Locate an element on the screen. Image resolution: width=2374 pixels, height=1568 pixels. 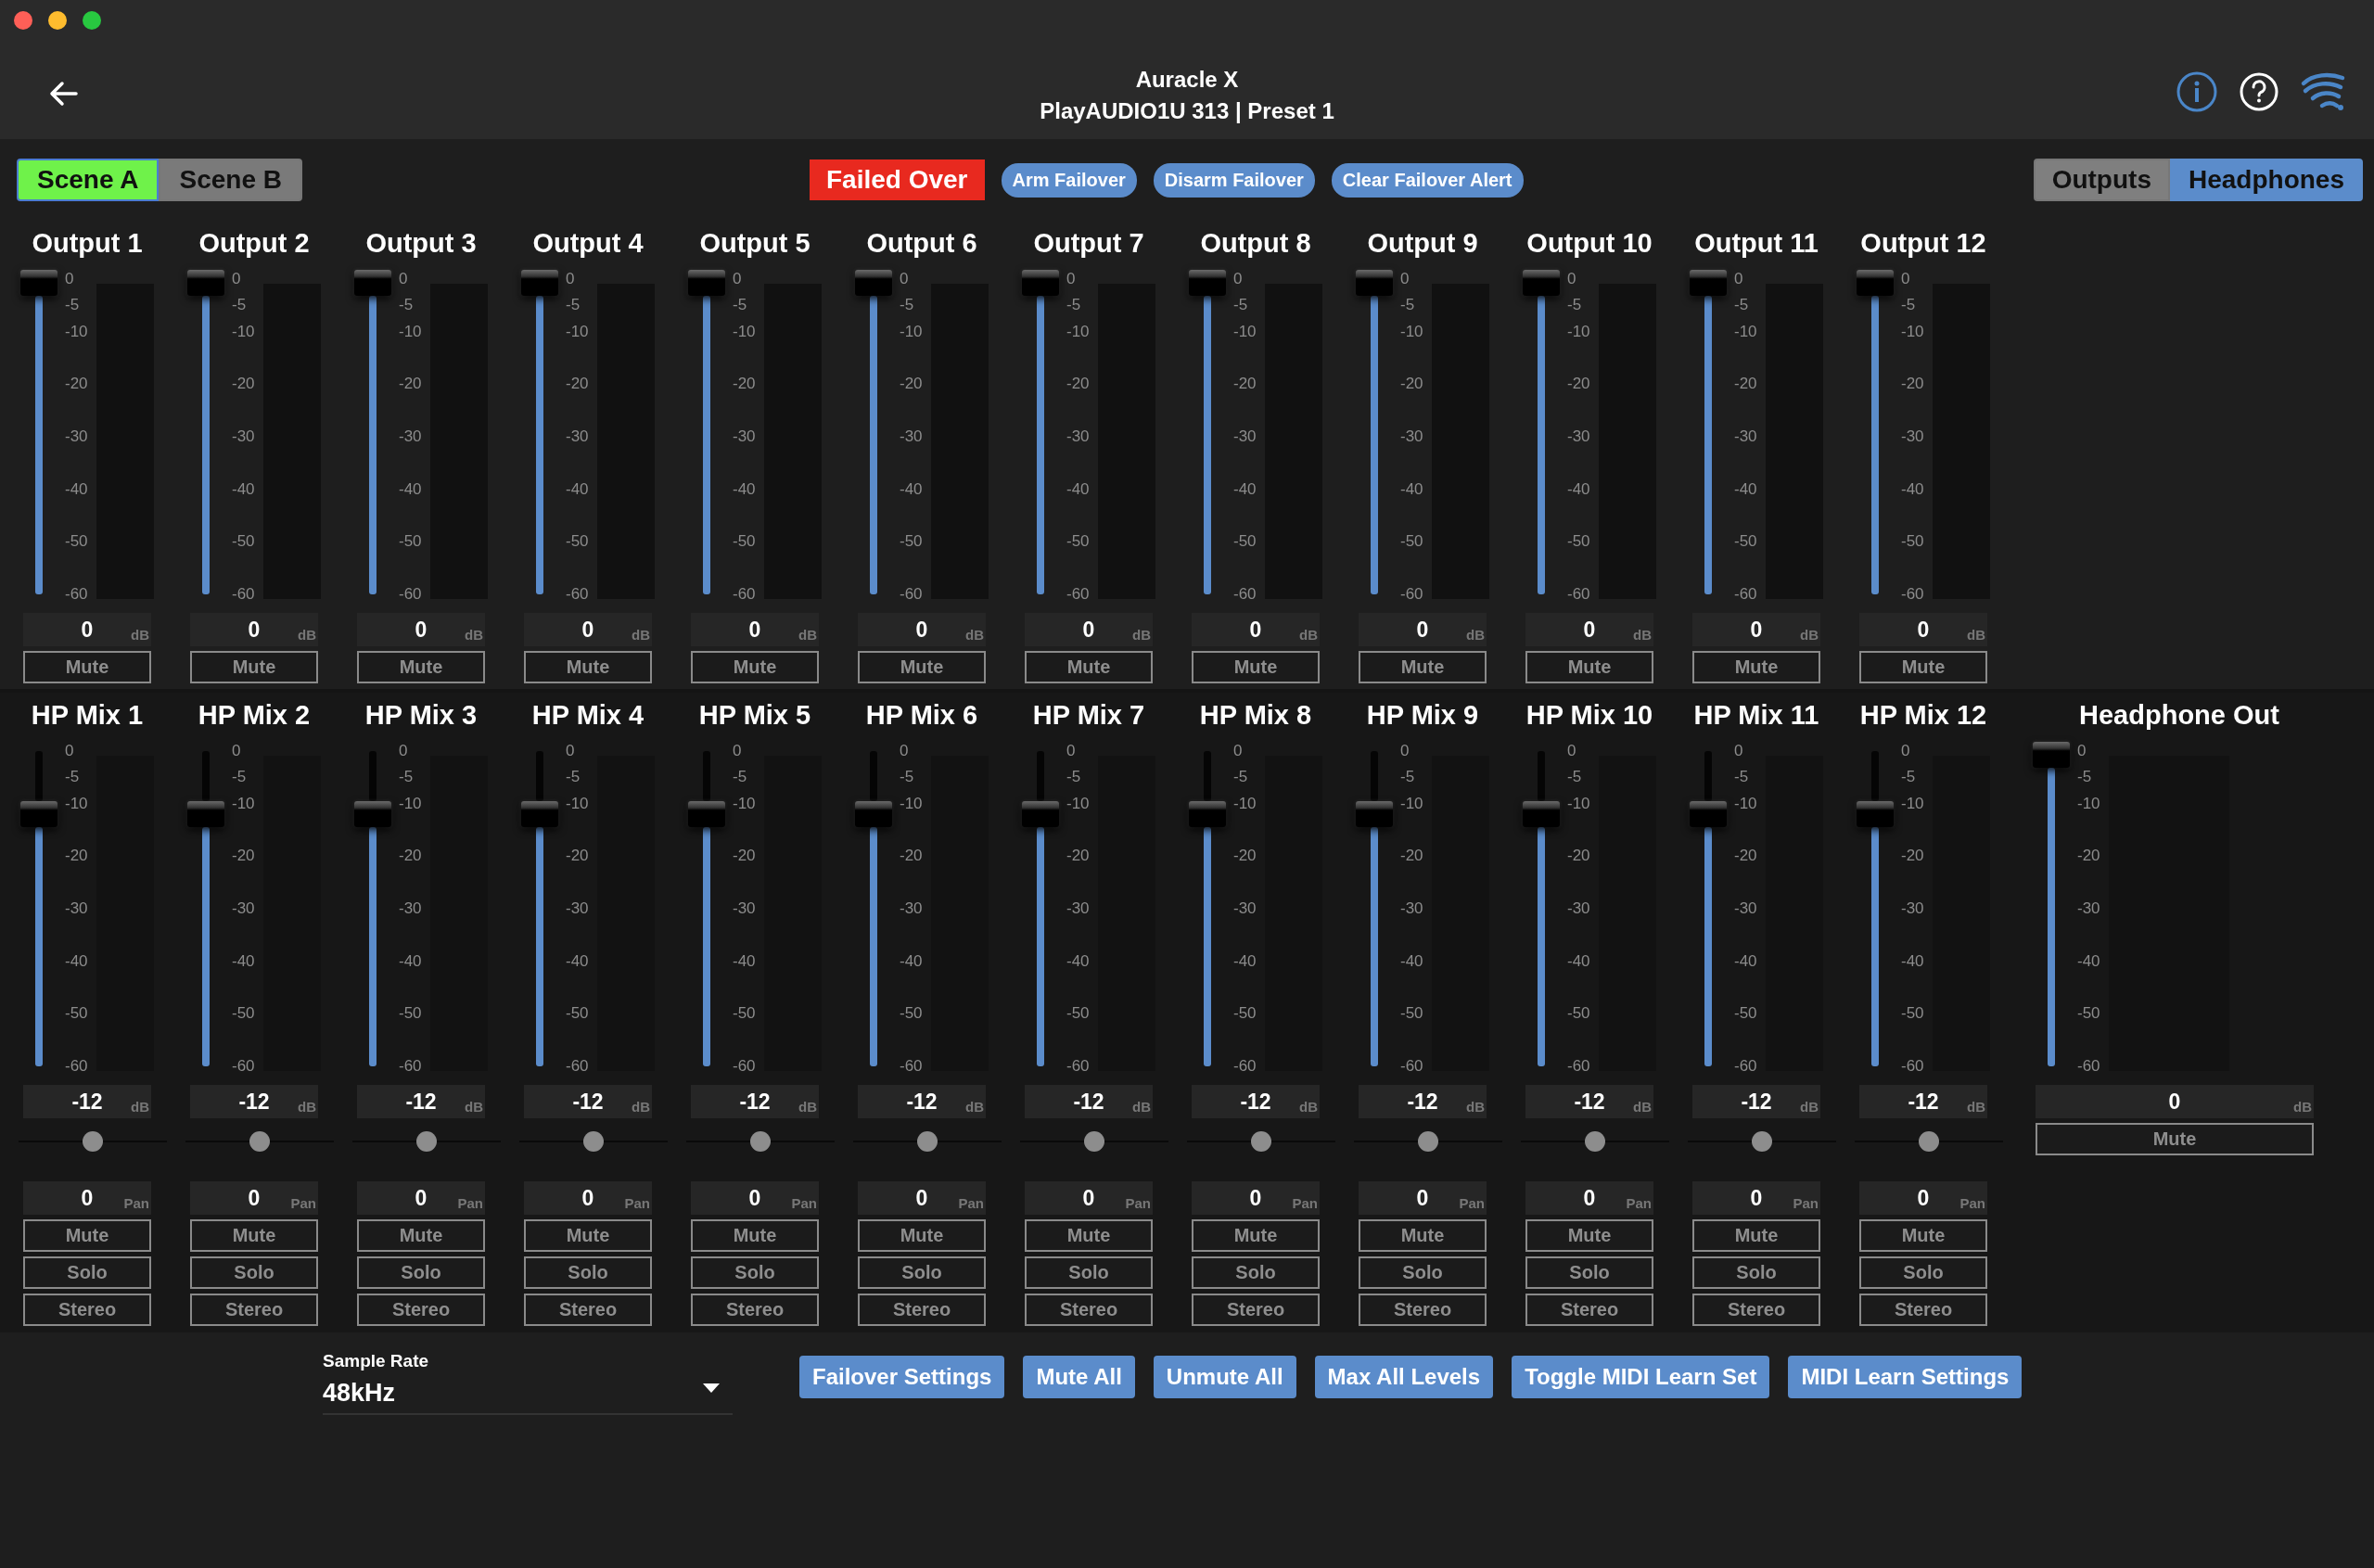
action-button: Unmute All is located at coordinates (1224, 1377).